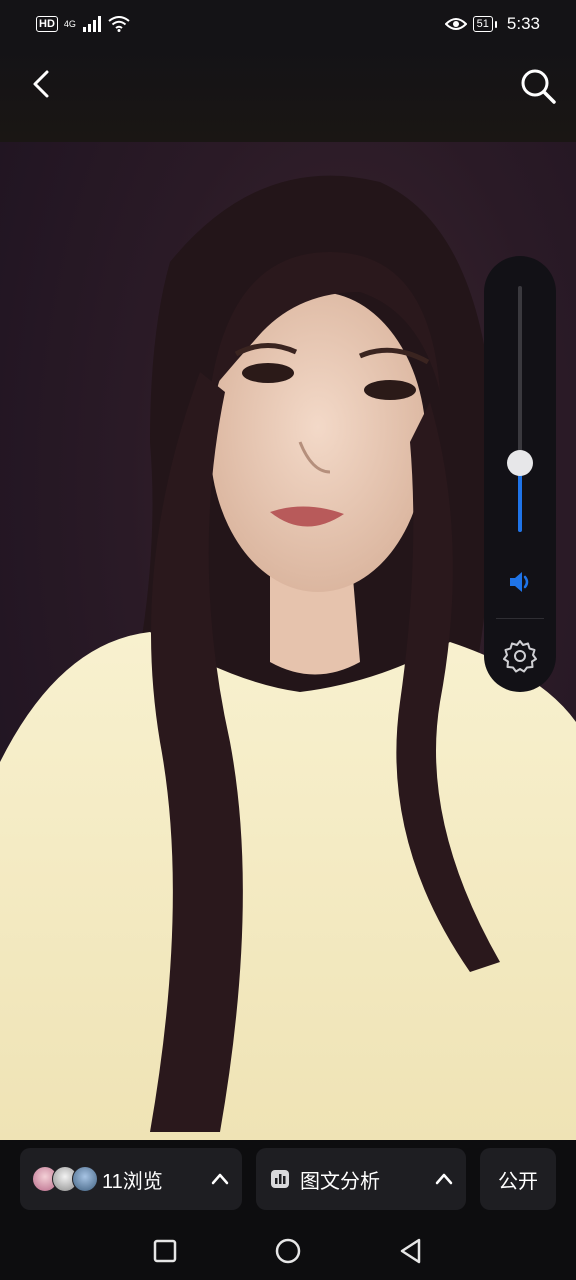 The height and width of the screenshot is (1280, 576). I want to click on status-bar: HD 4G 51 5:33, so click(288, 24).